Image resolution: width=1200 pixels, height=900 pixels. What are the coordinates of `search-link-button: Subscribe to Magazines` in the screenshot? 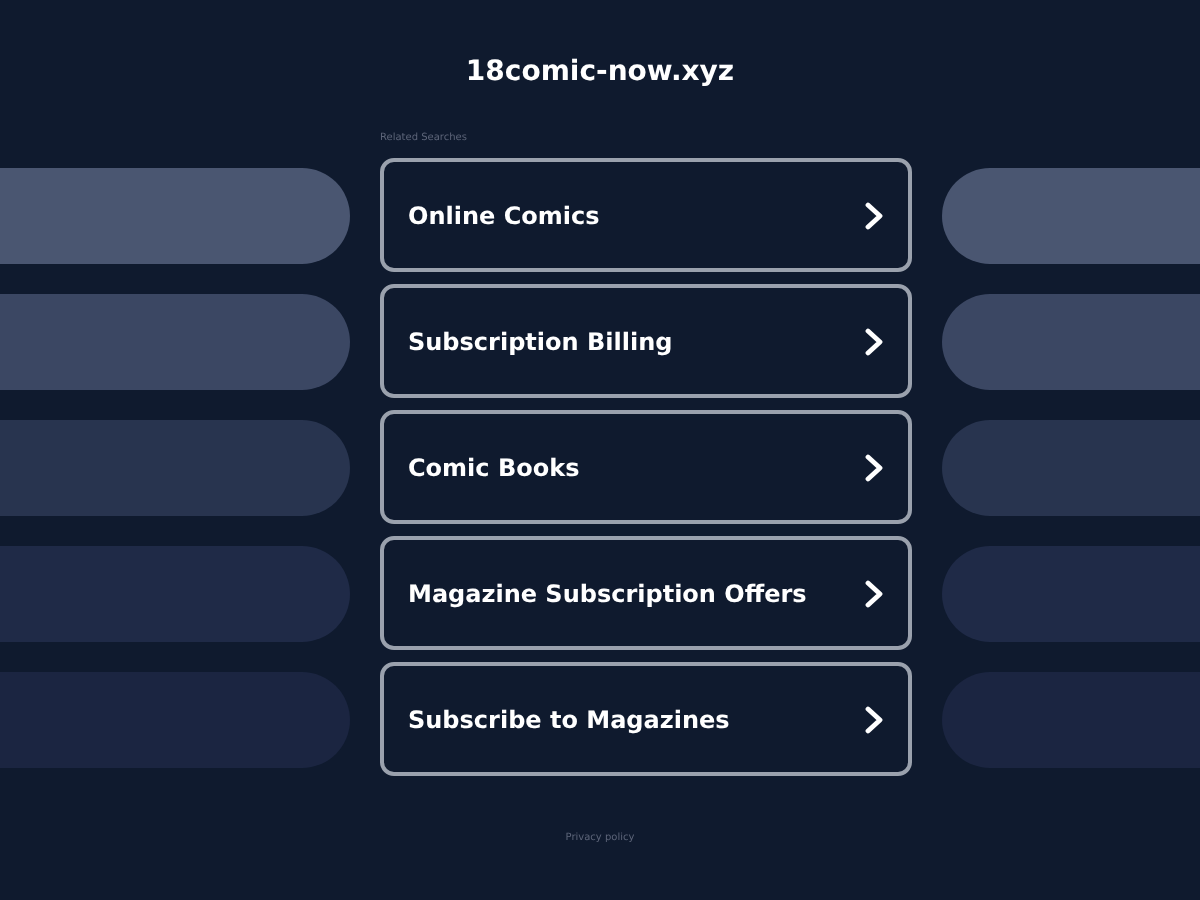 It's located at (646, 719).